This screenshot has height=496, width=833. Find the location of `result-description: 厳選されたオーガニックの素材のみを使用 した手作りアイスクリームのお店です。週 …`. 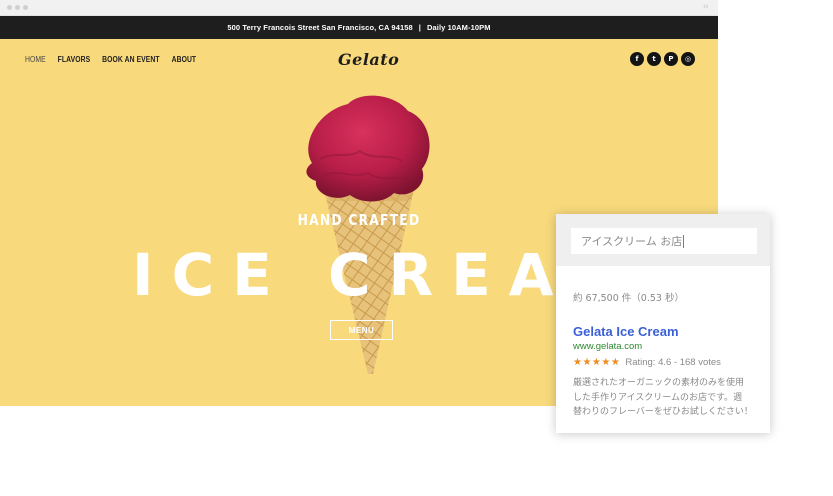

result-description: 厳選されたオーガニックの素材のみを使用 した手作りアイスクリームのお店です。週 … is located at coordinates (668, 398).